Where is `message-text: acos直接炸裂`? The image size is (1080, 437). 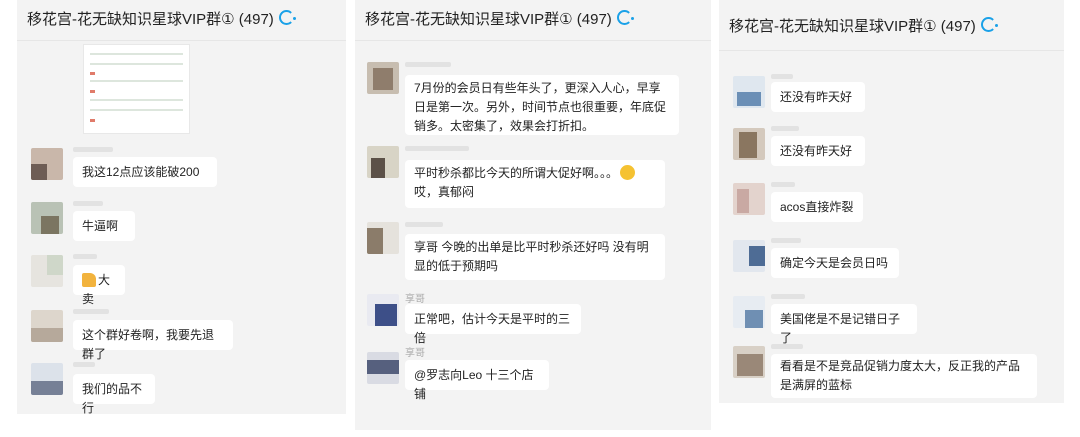
message-text: acos直接炸裂 is located at coordinates (817, 207).